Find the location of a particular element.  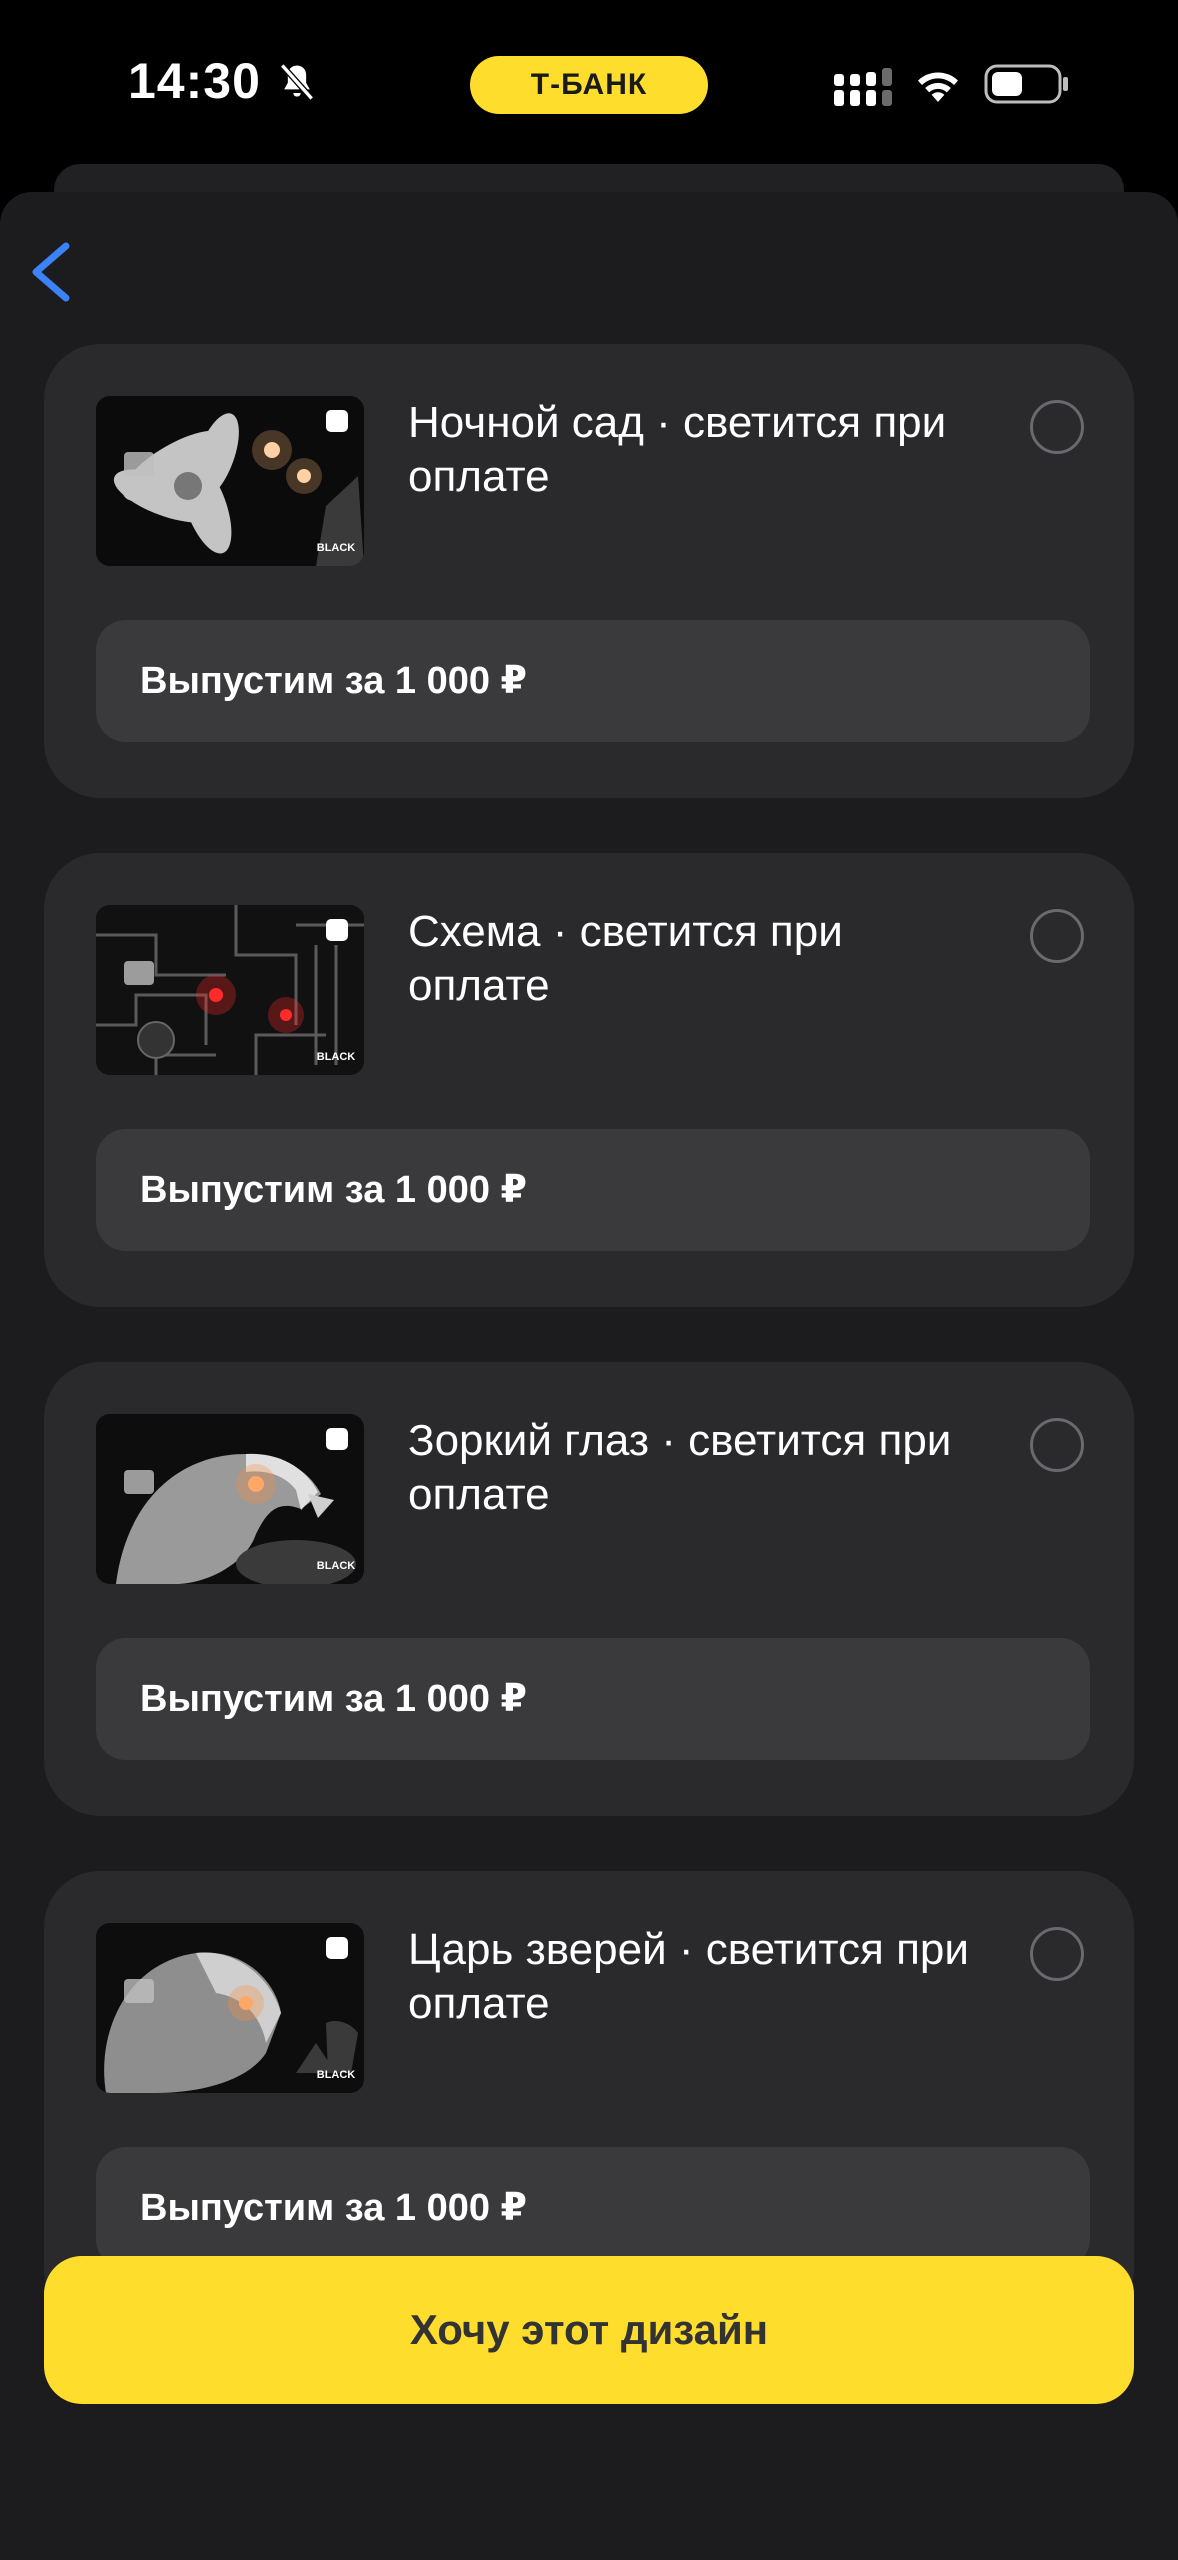

card-design-title: Царь зверей · светится при оплате is located at coordinates (688, 1976).